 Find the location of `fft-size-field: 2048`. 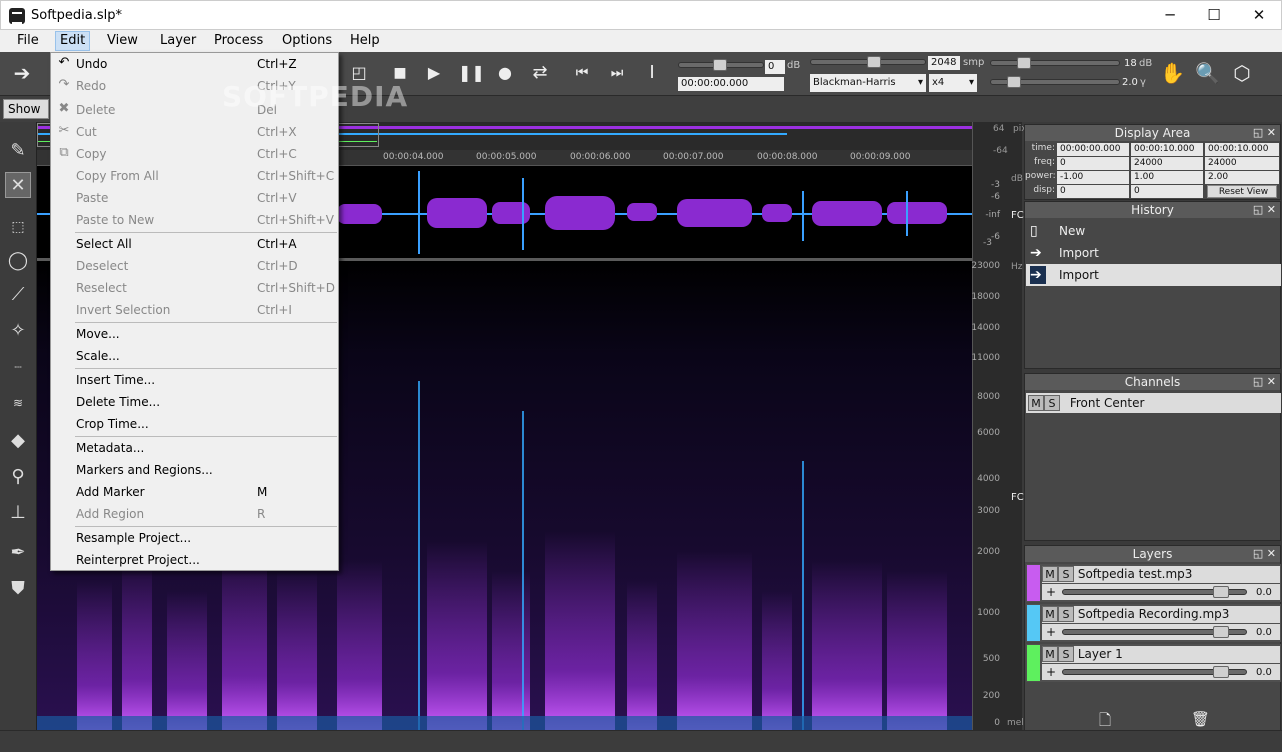

fft-size-field: 2048 is located at coordinates (944, 63).